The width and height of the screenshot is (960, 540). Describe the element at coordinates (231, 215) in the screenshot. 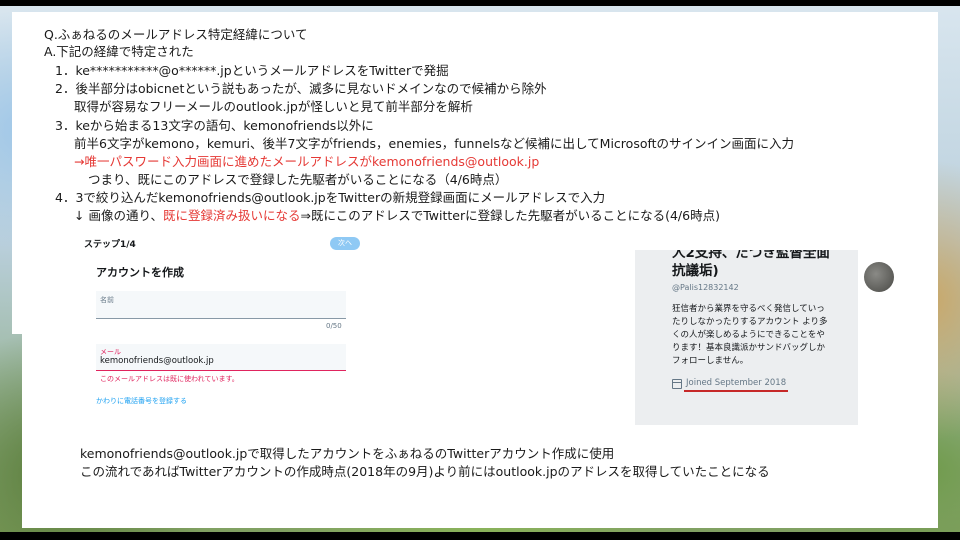

I see `step-4-highlight: 既に登録済み扱いになる` at that location.